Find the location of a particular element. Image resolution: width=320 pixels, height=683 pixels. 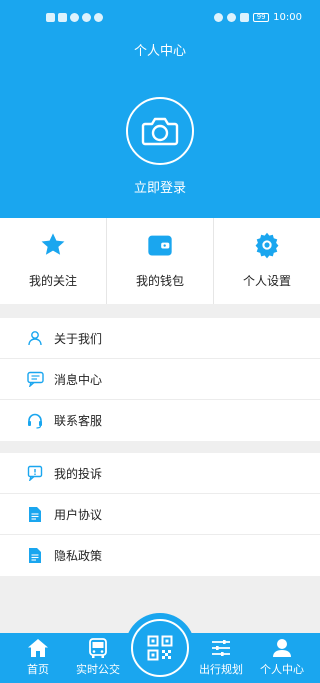

bluetooth-icon is located at coordinates (219, 17).